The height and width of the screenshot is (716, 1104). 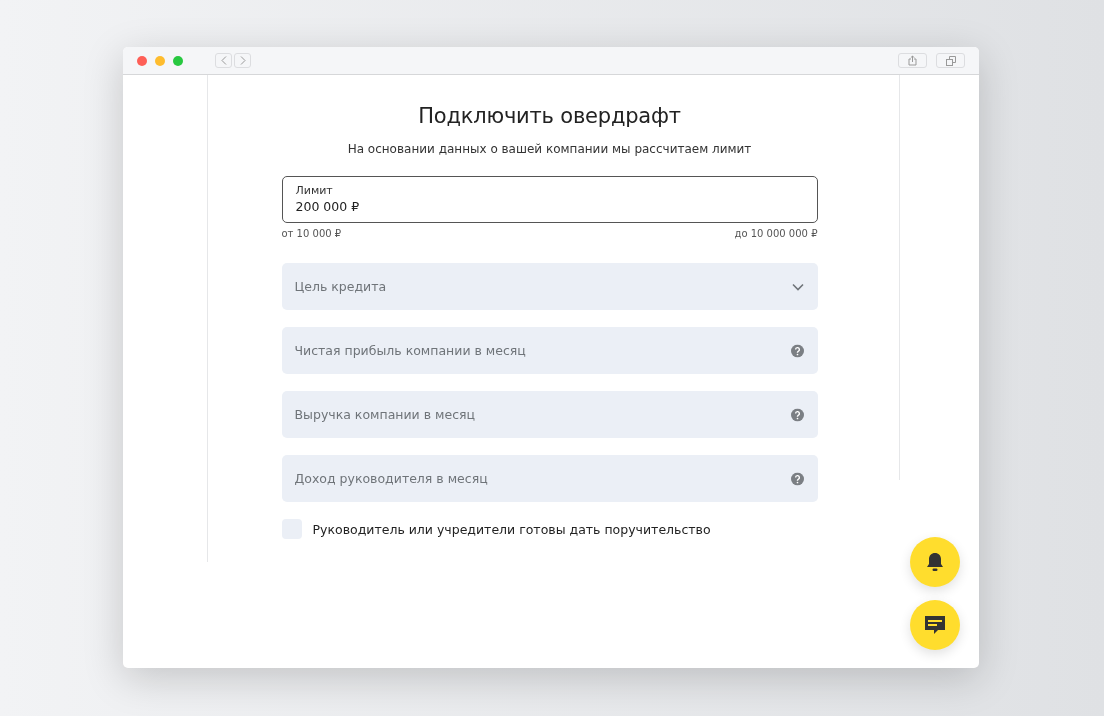 I want to click on share-button, so click(x=912, y=60).